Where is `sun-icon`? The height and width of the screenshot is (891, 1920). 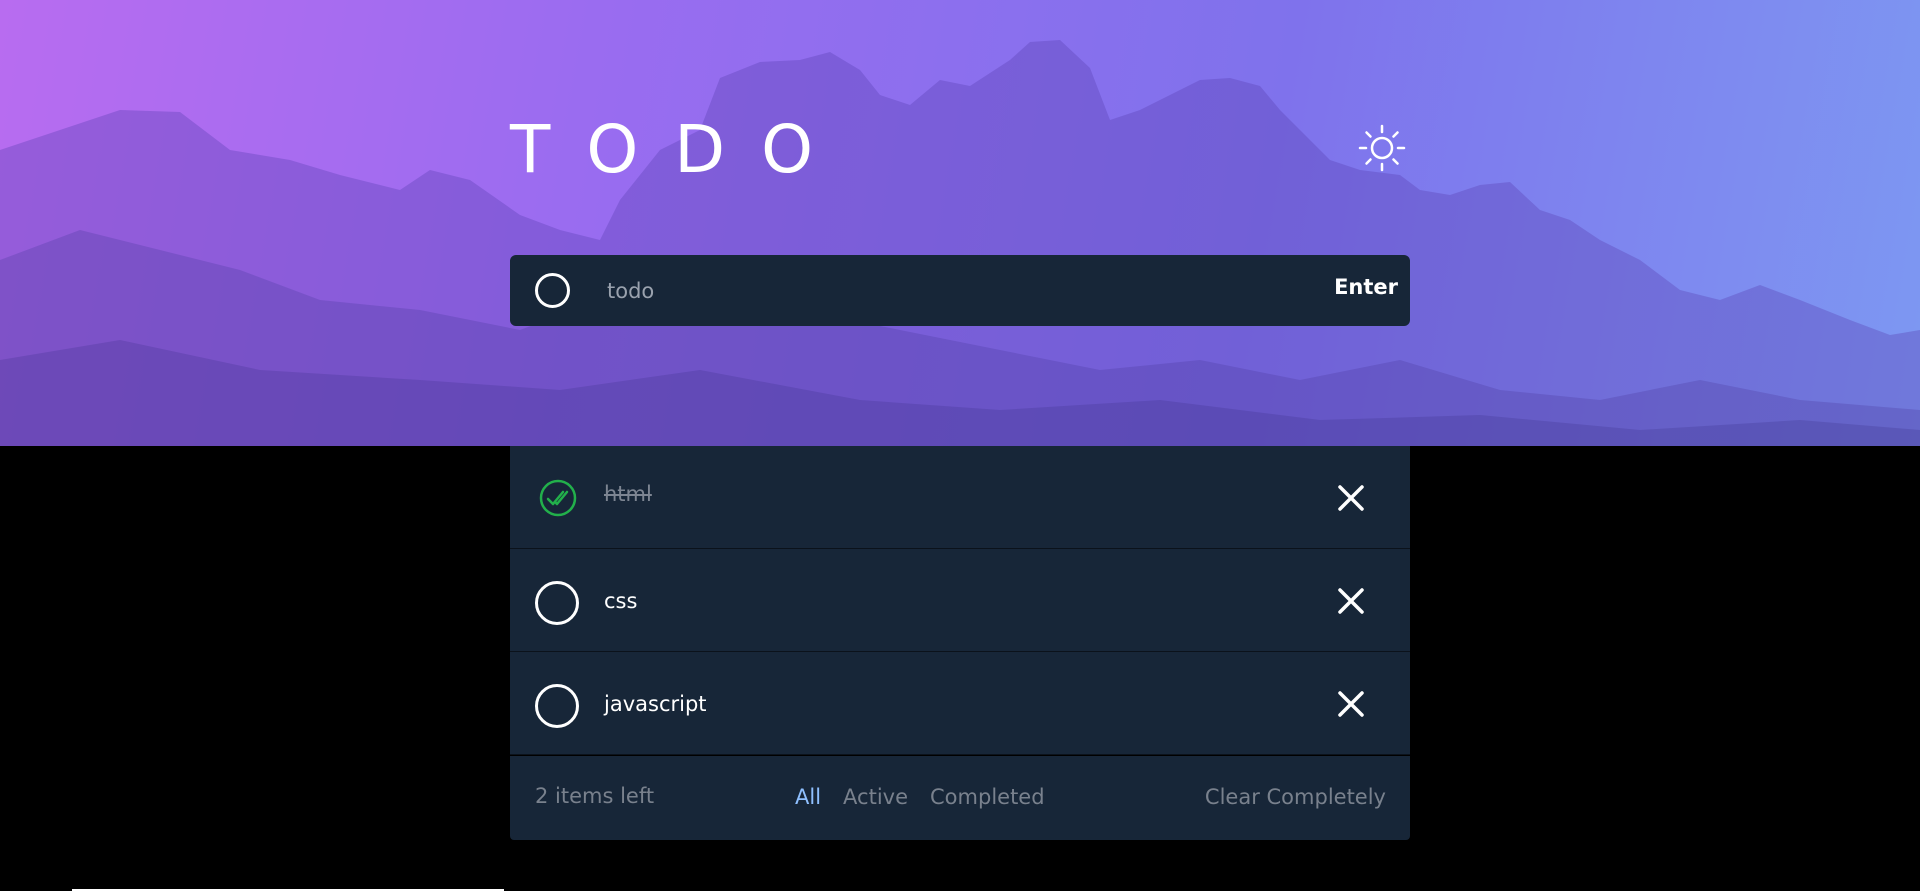
sun-icon is located at coordinates (1382, 148).